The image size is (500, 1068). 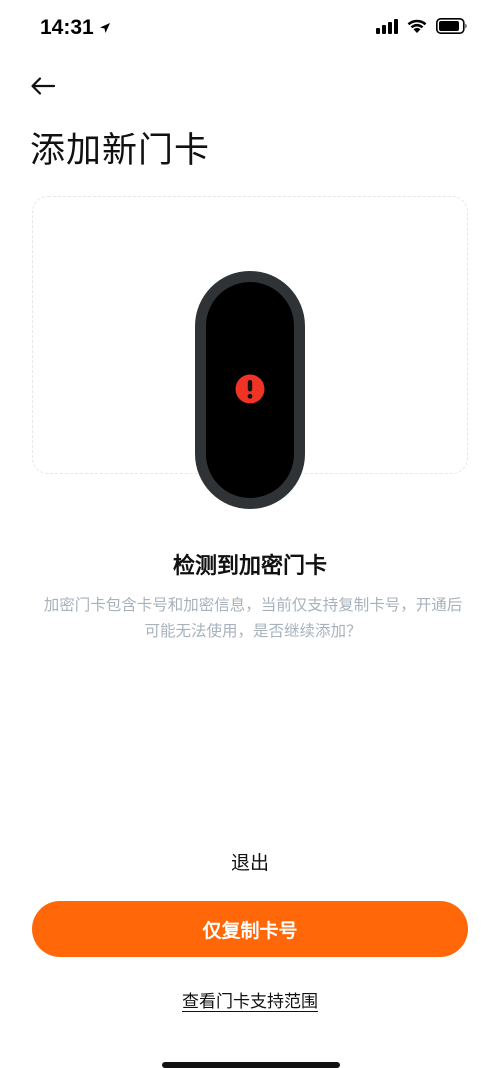 I want to click on exclamation-alert-icon, so click(x=250, y=389).